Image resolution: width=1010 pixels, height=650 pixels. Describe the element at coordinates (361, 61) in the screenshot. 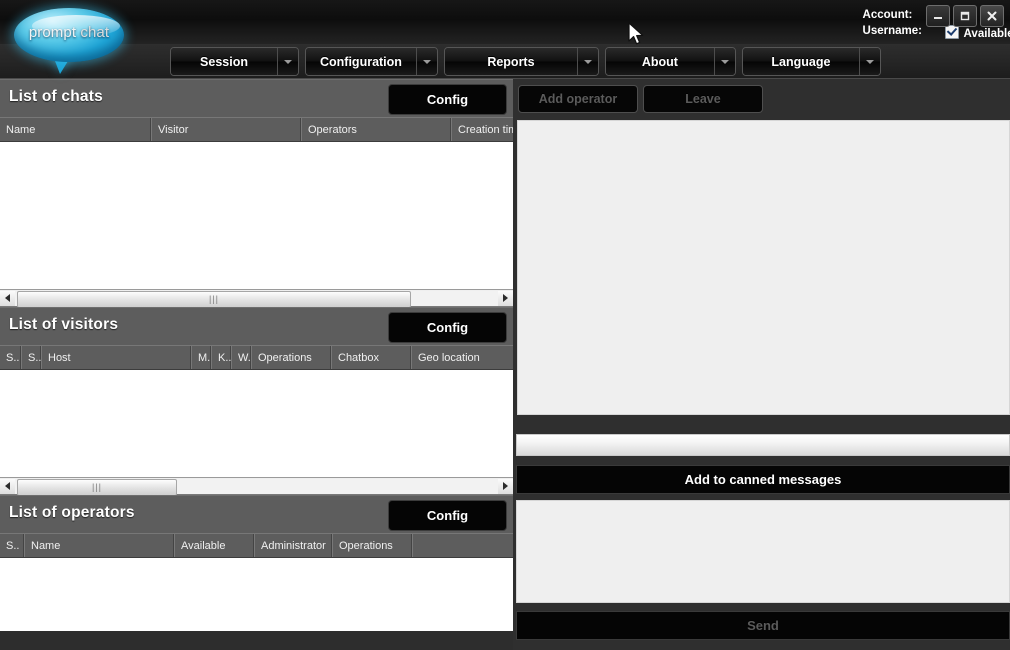

I see `menu-configuration-label: Configuration` at that location.